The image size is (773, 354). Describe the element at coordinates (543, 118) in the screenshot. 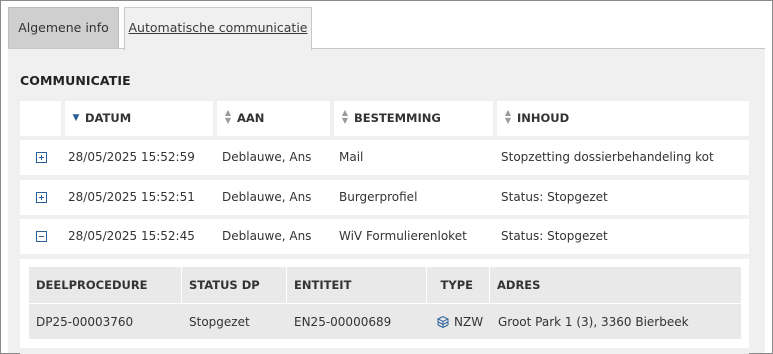

I see `header-inhoud-label: INHOUD` at that location.